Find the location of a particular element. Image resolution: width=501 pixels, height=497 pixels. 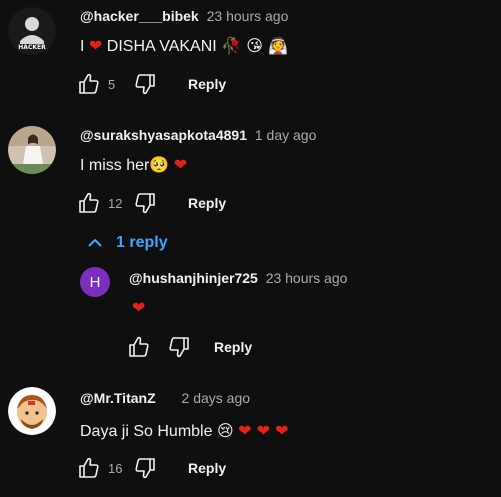

comment-header: @surakshyasapkota4891 1 day ago is located at coordinates (198, 135).